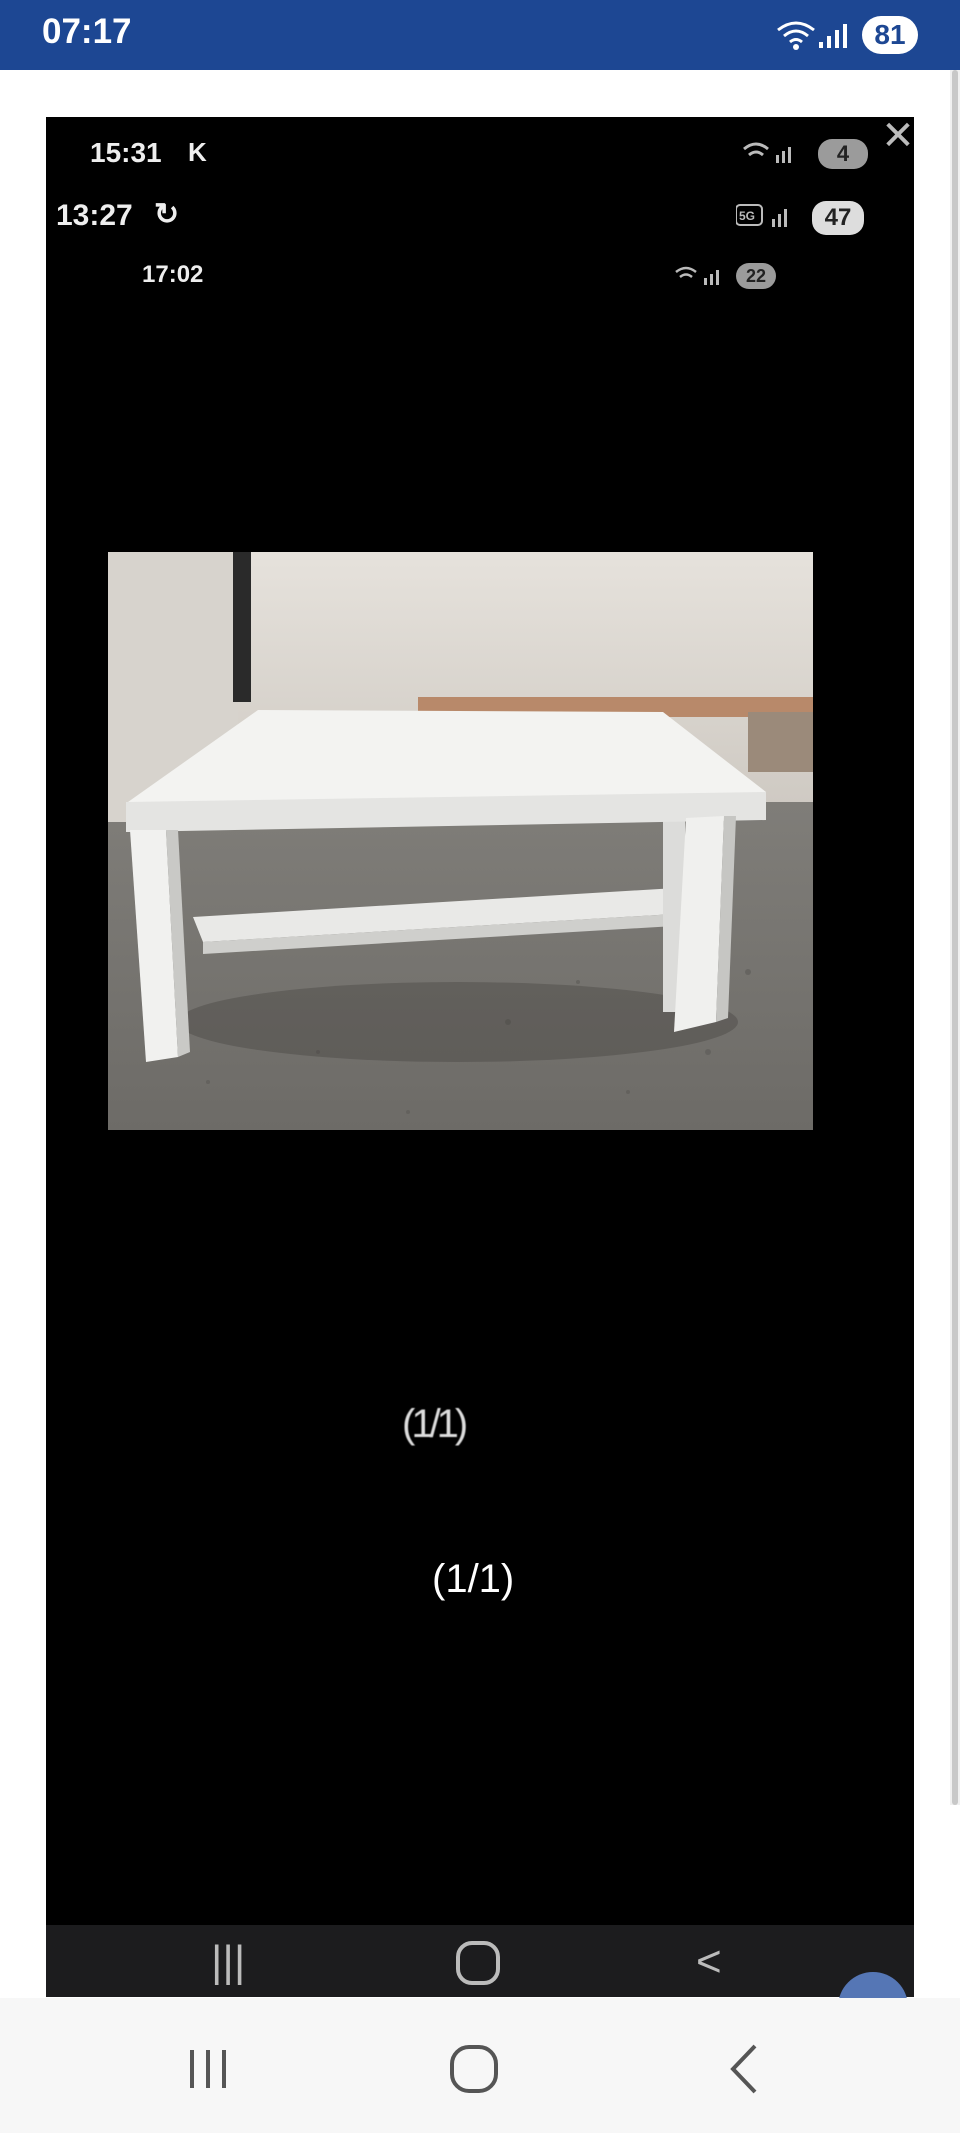 Image resolution: width=960 pixels, height=2133 pixels. What do you see at coordinates (756, 276) in the screenshot?
I see `nested-battery-3: 22` at bounding box center [756, 276].